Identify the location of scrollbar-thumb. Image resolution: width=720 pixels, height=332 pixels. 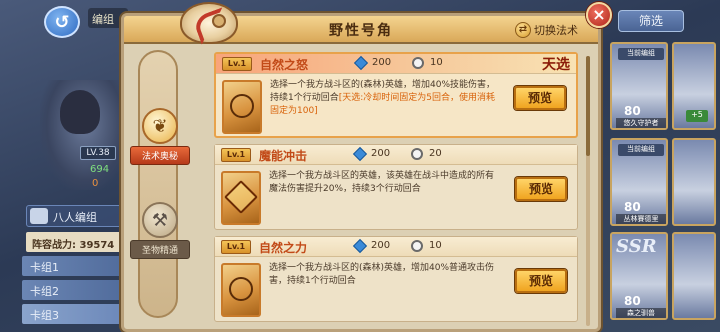
(588, 106).